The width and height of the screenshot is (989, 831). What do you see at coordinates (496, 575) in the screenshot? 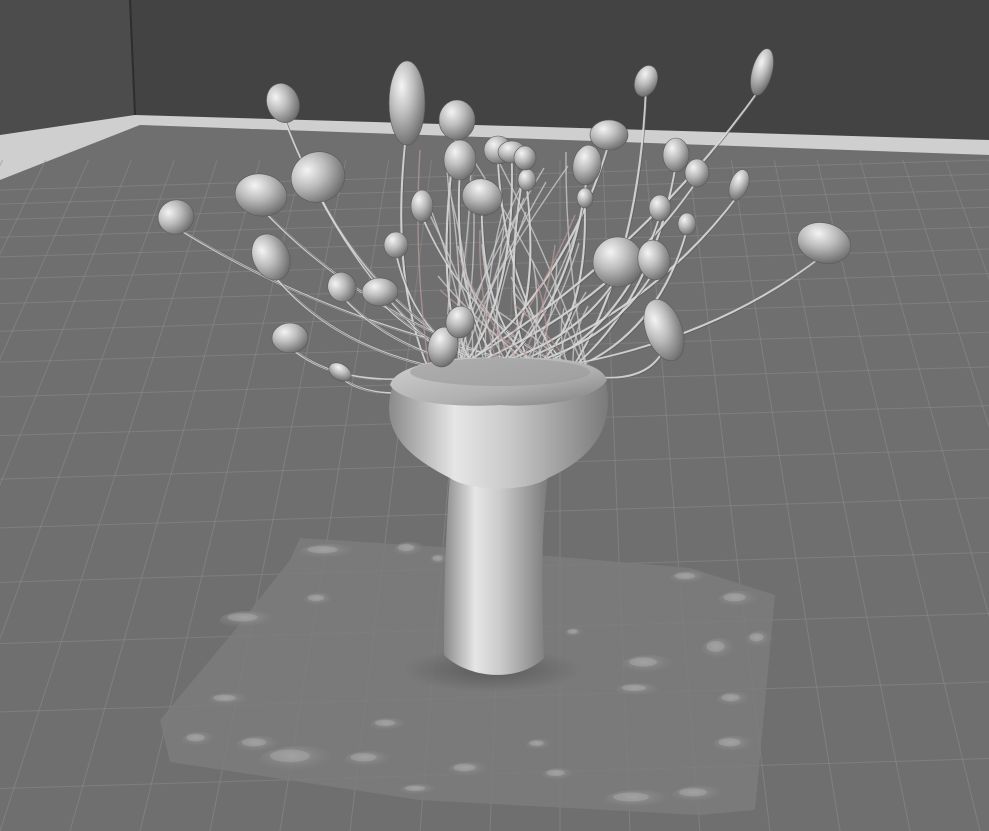
I see `vase-stem` at bounding box center [496, 575].